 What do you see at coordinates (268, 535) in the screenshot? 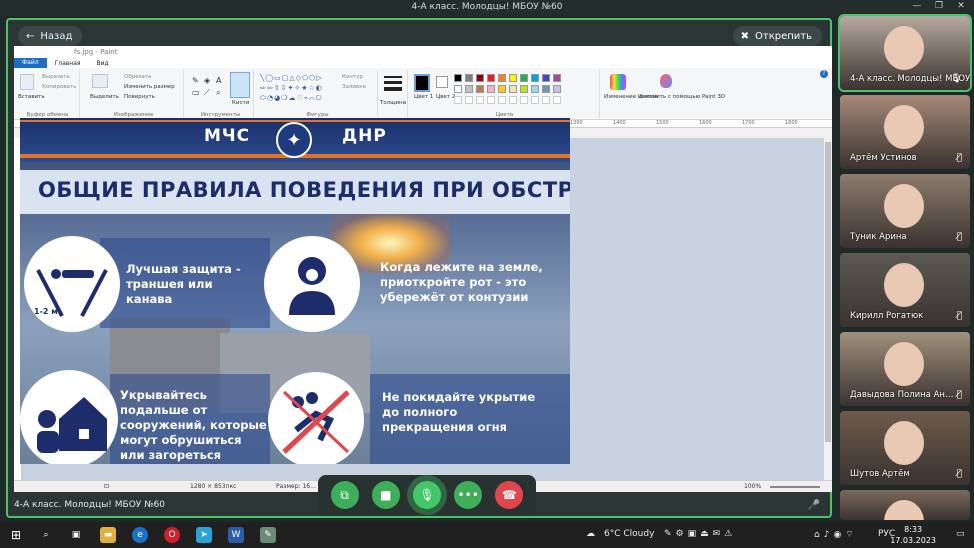
I see `paint-app-icon: ✎` at bounding box center [268, 535].